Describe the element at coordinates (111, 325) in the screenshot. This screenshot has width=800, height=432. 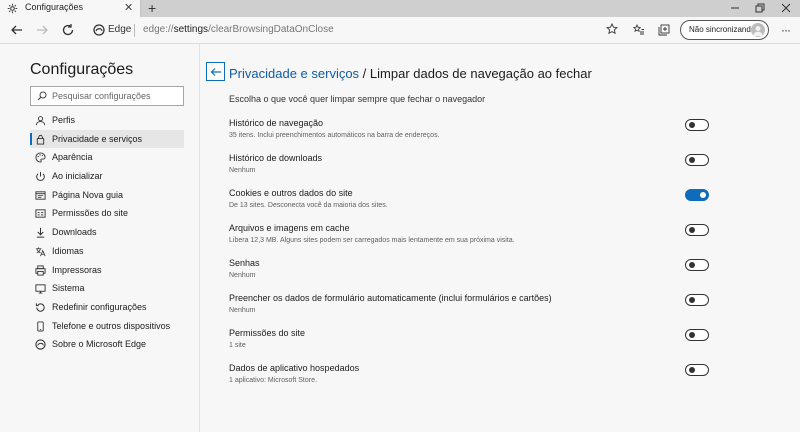
I see `sidebar-item-label: Telefone e outros dispositivos` at that location.